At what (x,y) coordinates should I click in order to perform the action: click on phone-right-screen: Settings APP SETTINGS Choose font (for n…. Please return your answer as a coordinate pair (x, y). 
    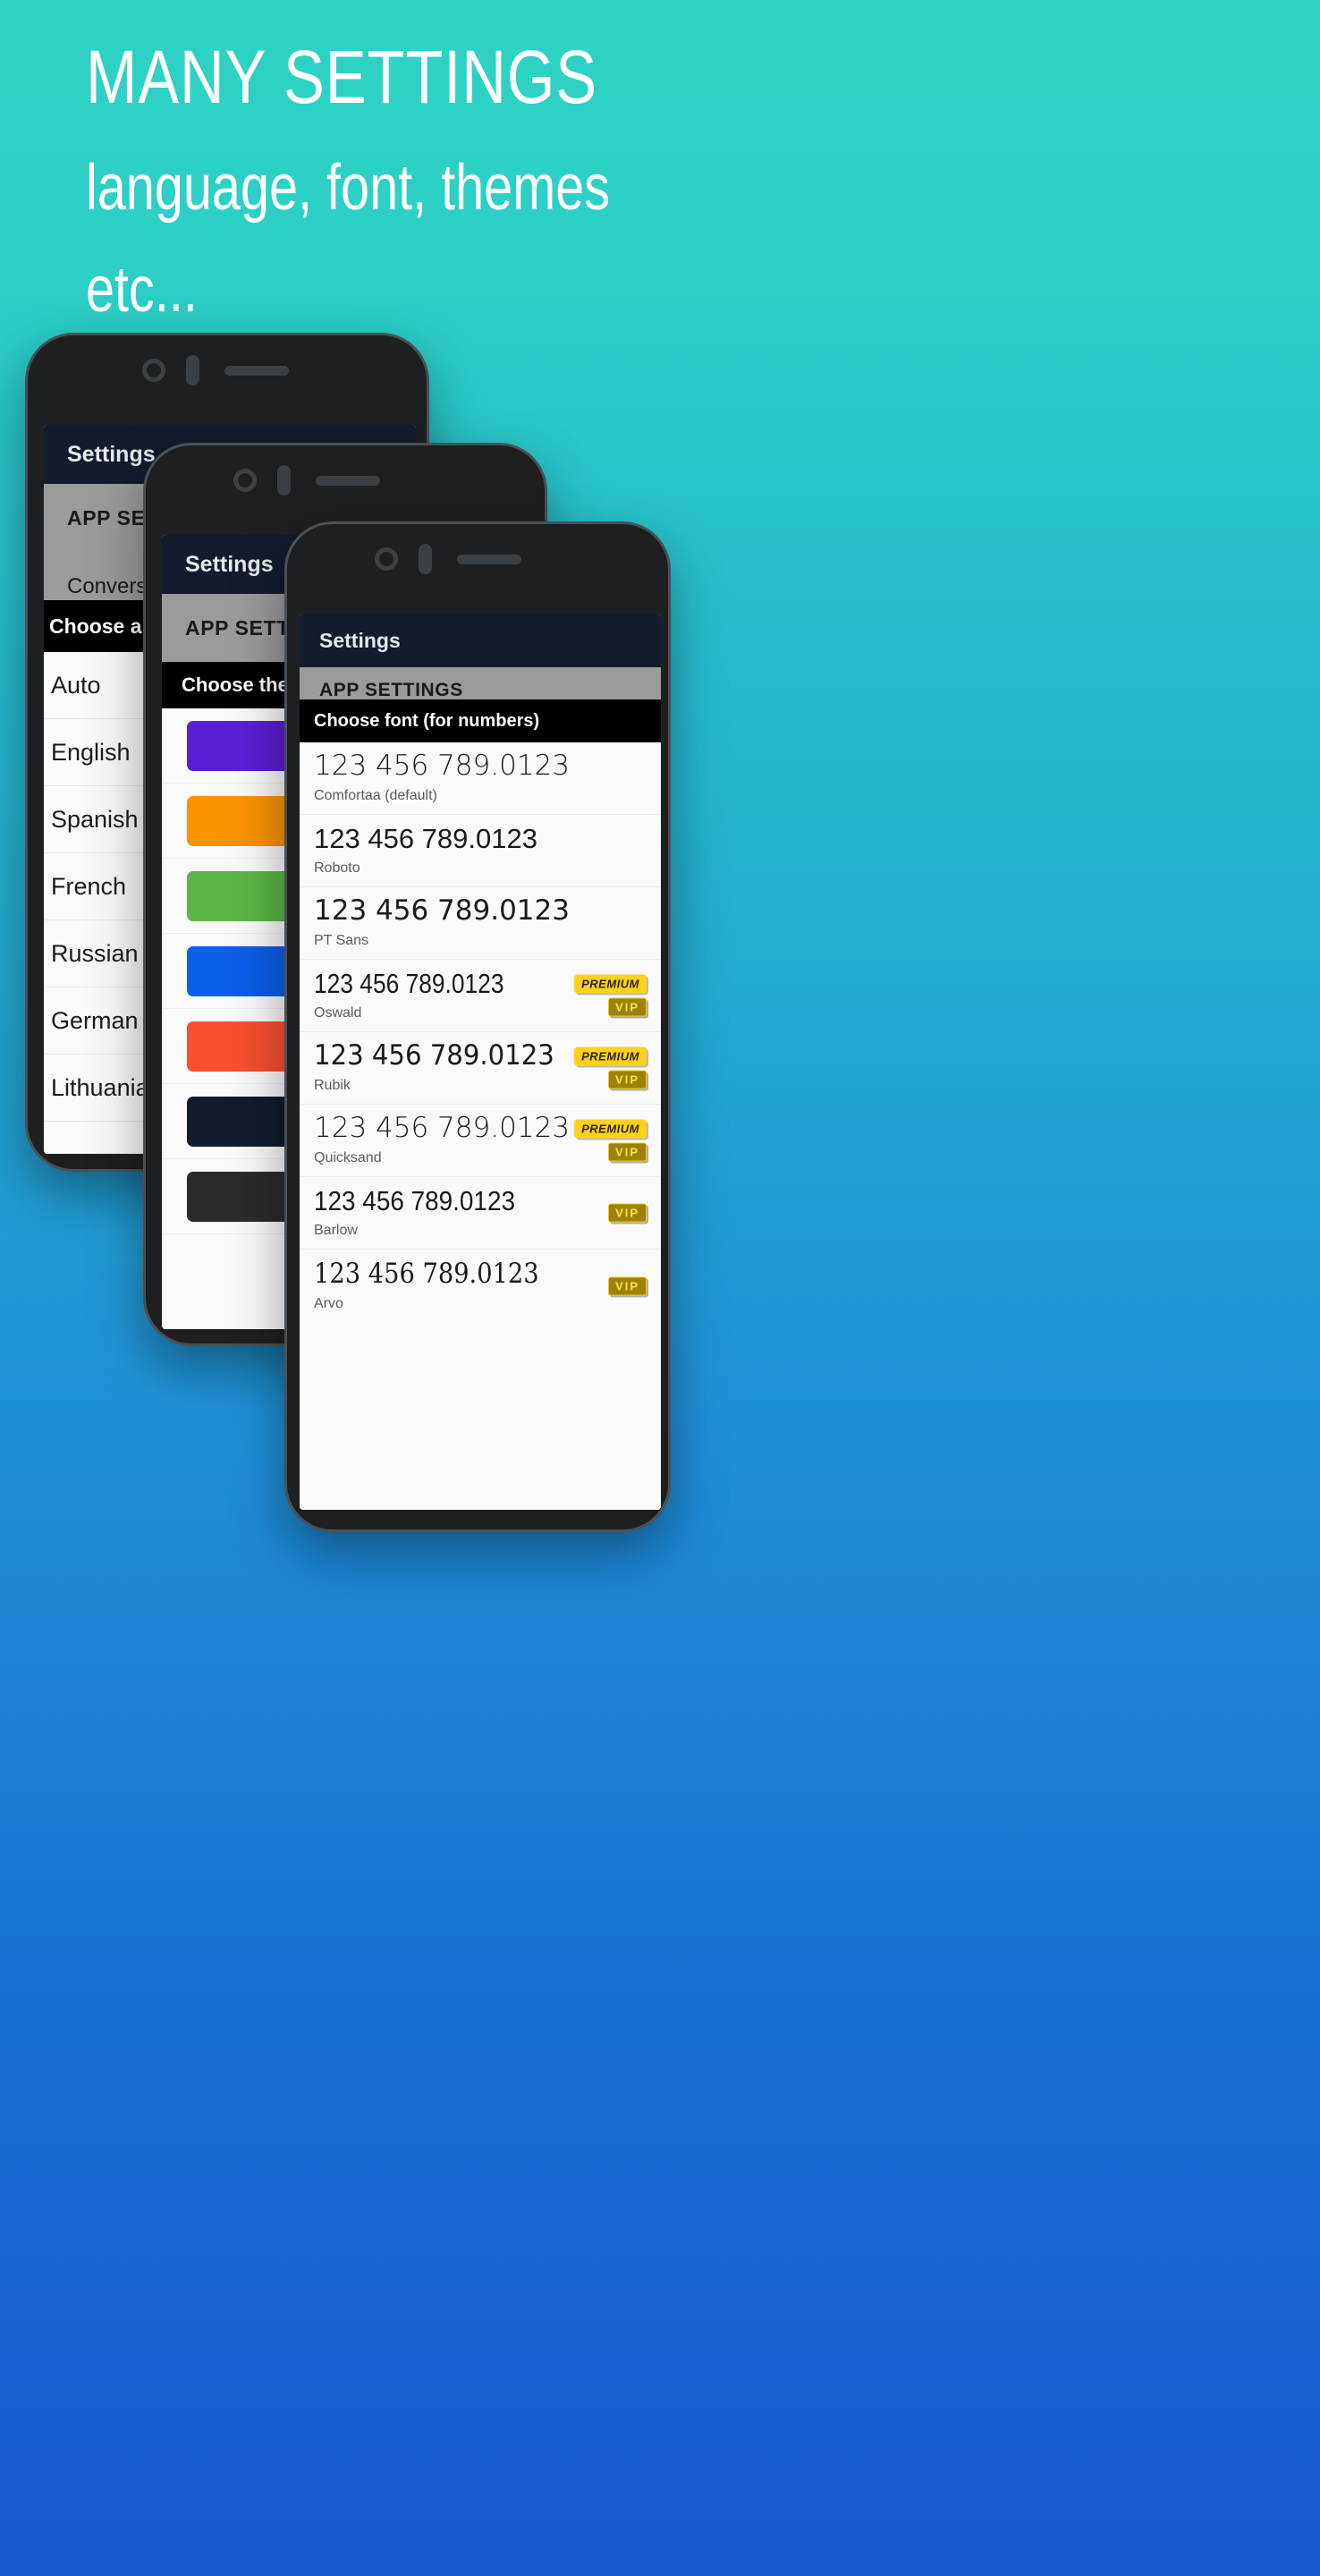
    Looking at the image, I should click on (480, 1062).